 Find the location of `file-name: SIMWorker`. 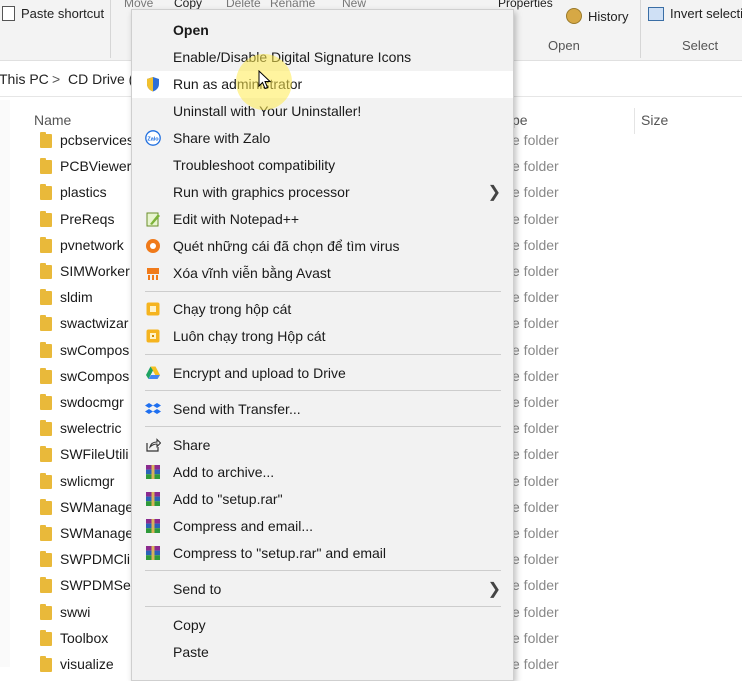

file-name: SIMWorker is located at coordinates (95, 271).